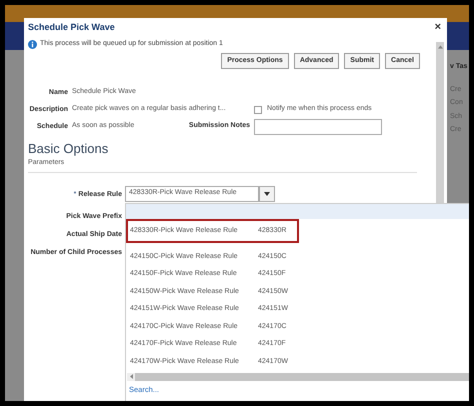  What do you see at coordinates (32, 44) in the screenshot?
I see `info-icon` at bounding box center [32, 44].